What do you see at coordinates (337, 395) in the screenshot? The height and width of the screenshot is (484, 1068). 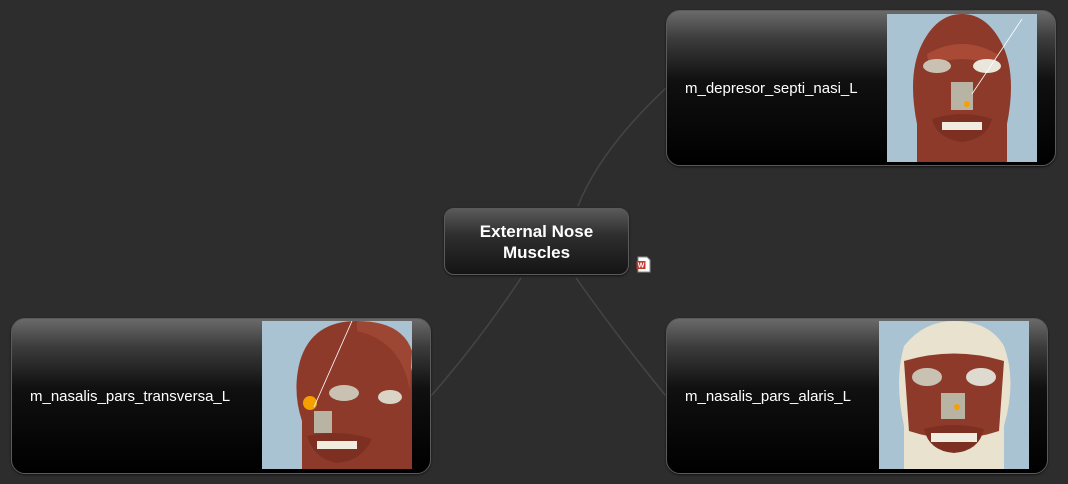 I see `face-anatomy-oblique-thumbnail` at bounding box center [337, 395].